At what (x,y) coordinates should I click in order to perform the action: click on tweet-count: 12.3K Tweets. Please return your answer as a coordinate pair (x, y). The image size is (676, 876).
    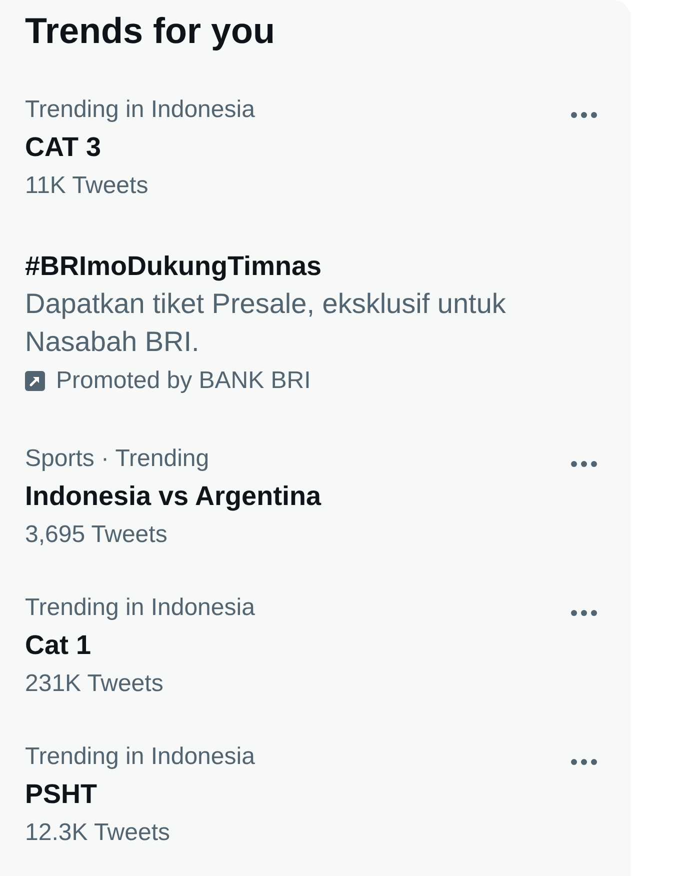
    Looking at the image, I should click on (97, 833).